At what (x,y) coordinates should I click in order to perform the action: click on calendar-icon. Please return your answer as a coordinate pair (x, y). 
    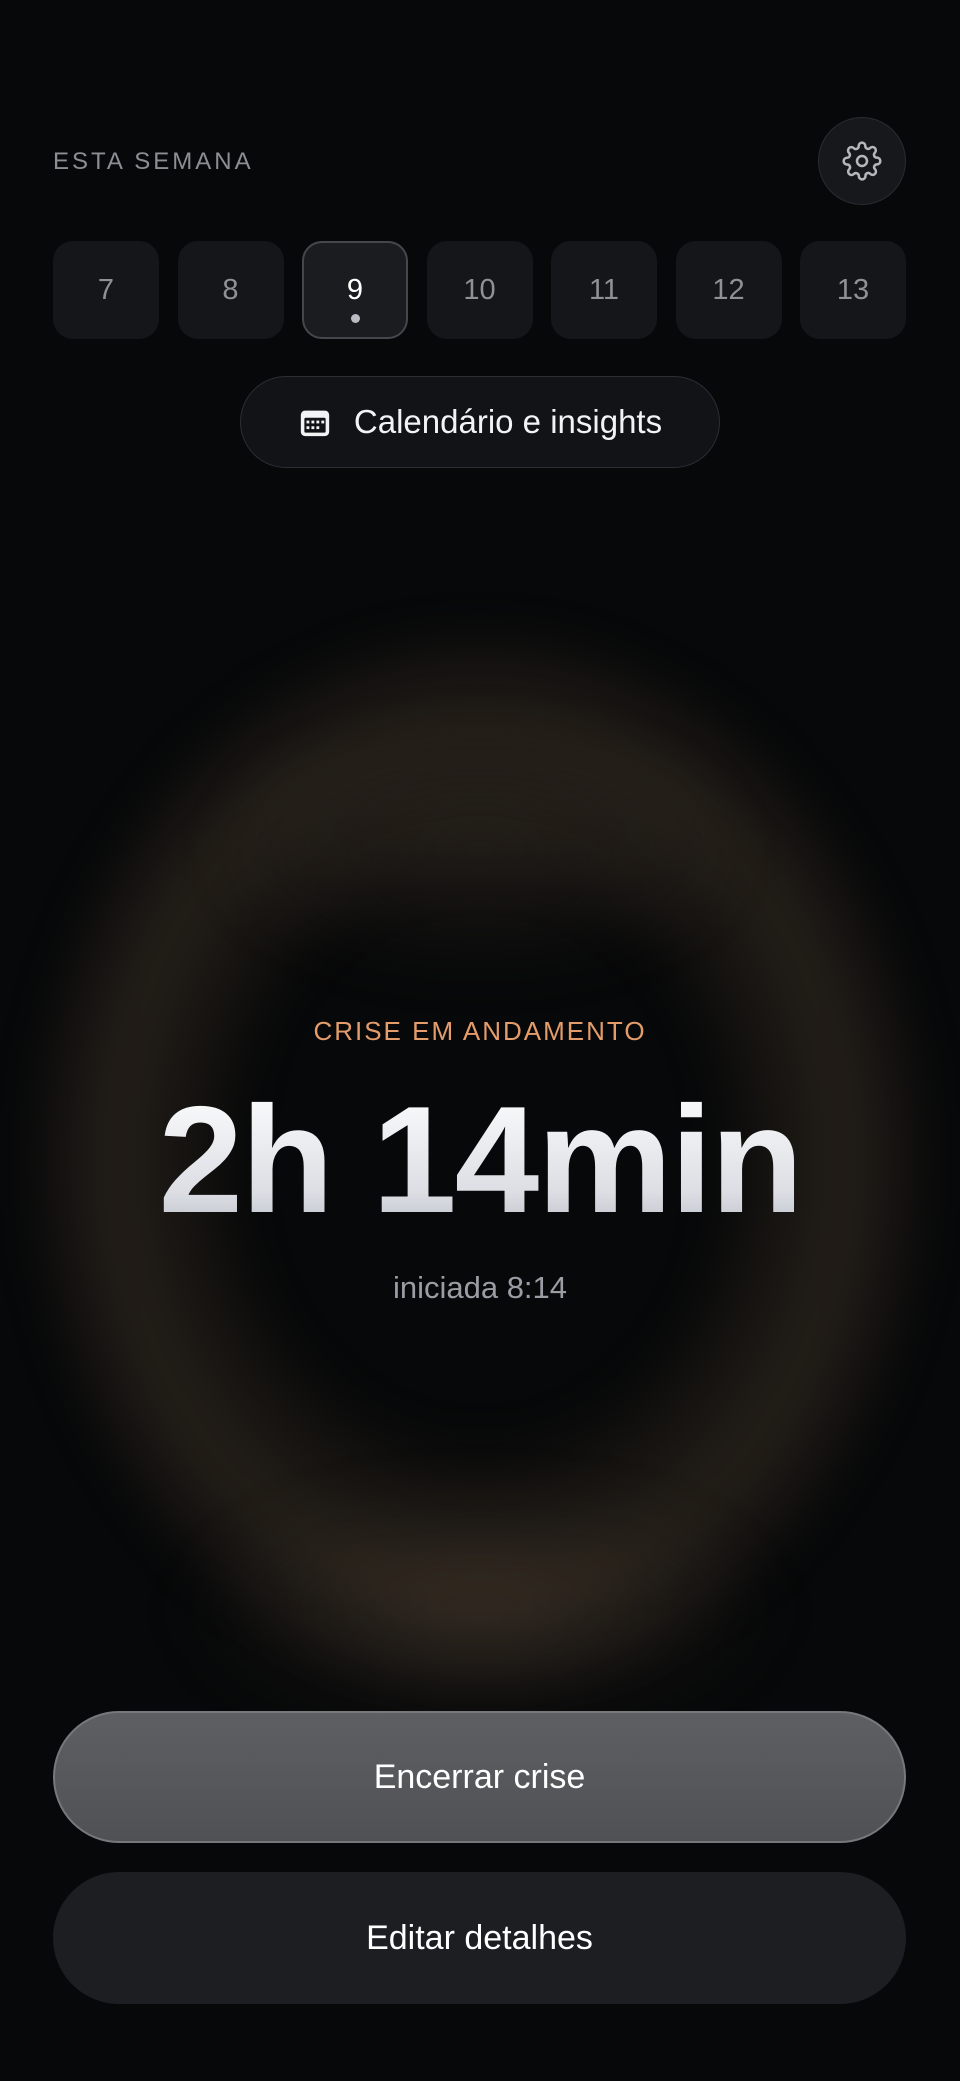
    Looking at the image, I should click on (315, 423).